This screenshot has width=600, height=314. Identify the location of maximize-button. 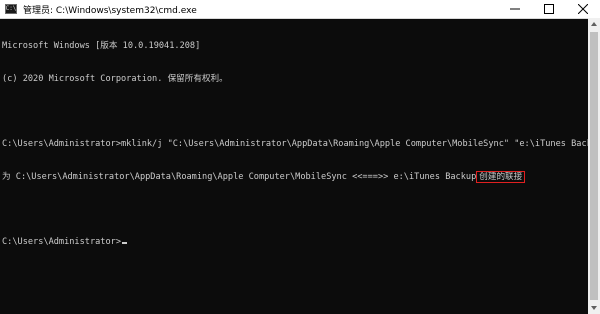
(549, 9).